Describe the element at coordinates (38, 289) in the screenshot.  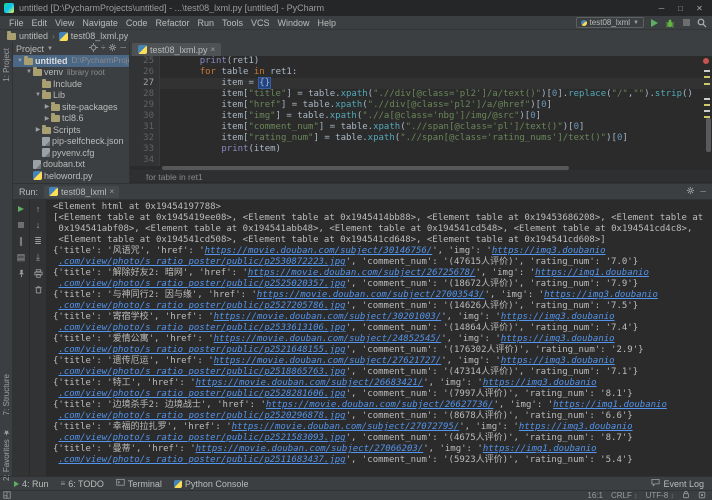
I see `clear-all-icon` at that location.